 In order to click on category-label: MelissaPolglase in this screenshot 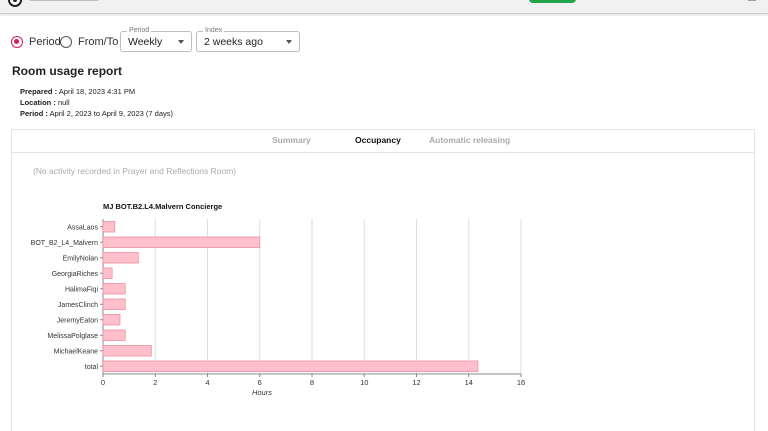, I will do `click(72, 336)`.